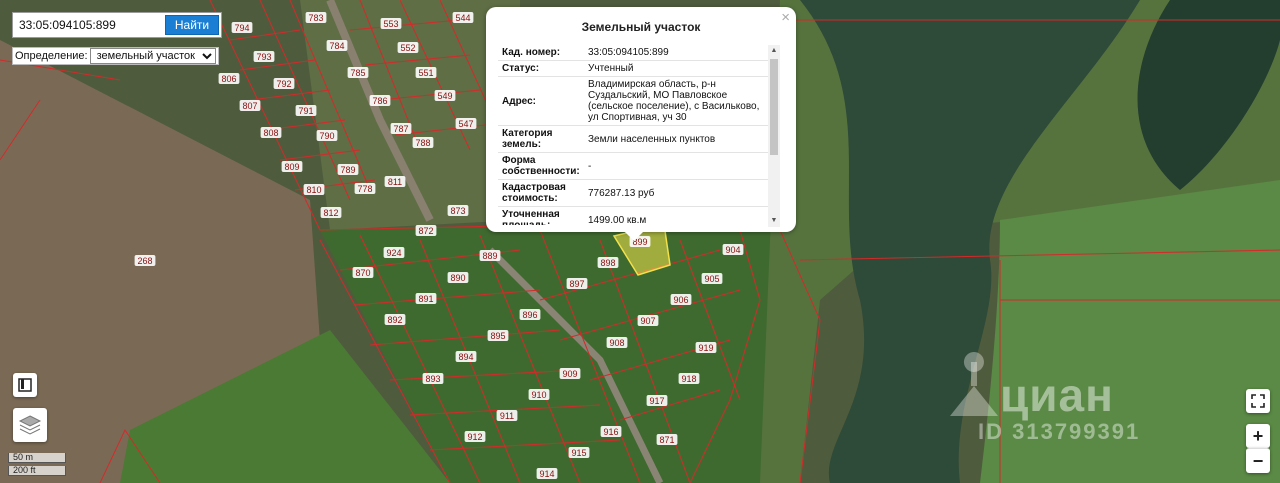 This screenshot has height=483, width=1280. I want to click on plot-number-label: 898, so click(607, 263).